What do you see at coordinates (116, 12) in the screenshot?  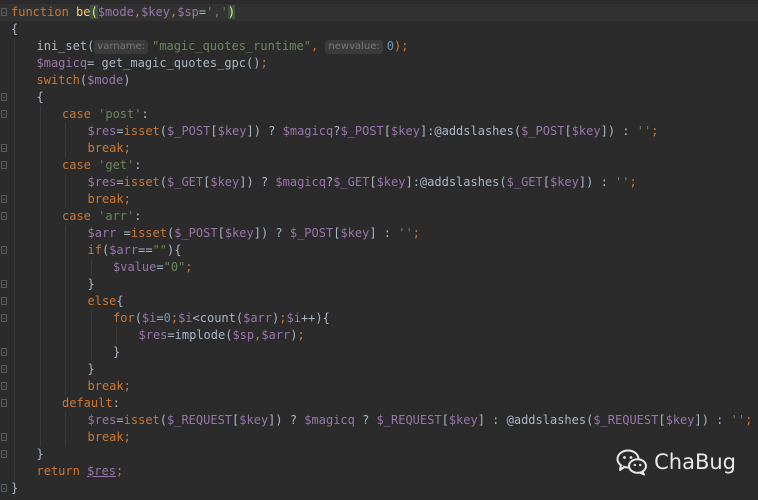 I see `code-token: $mode` at bounding box center [116, 12].